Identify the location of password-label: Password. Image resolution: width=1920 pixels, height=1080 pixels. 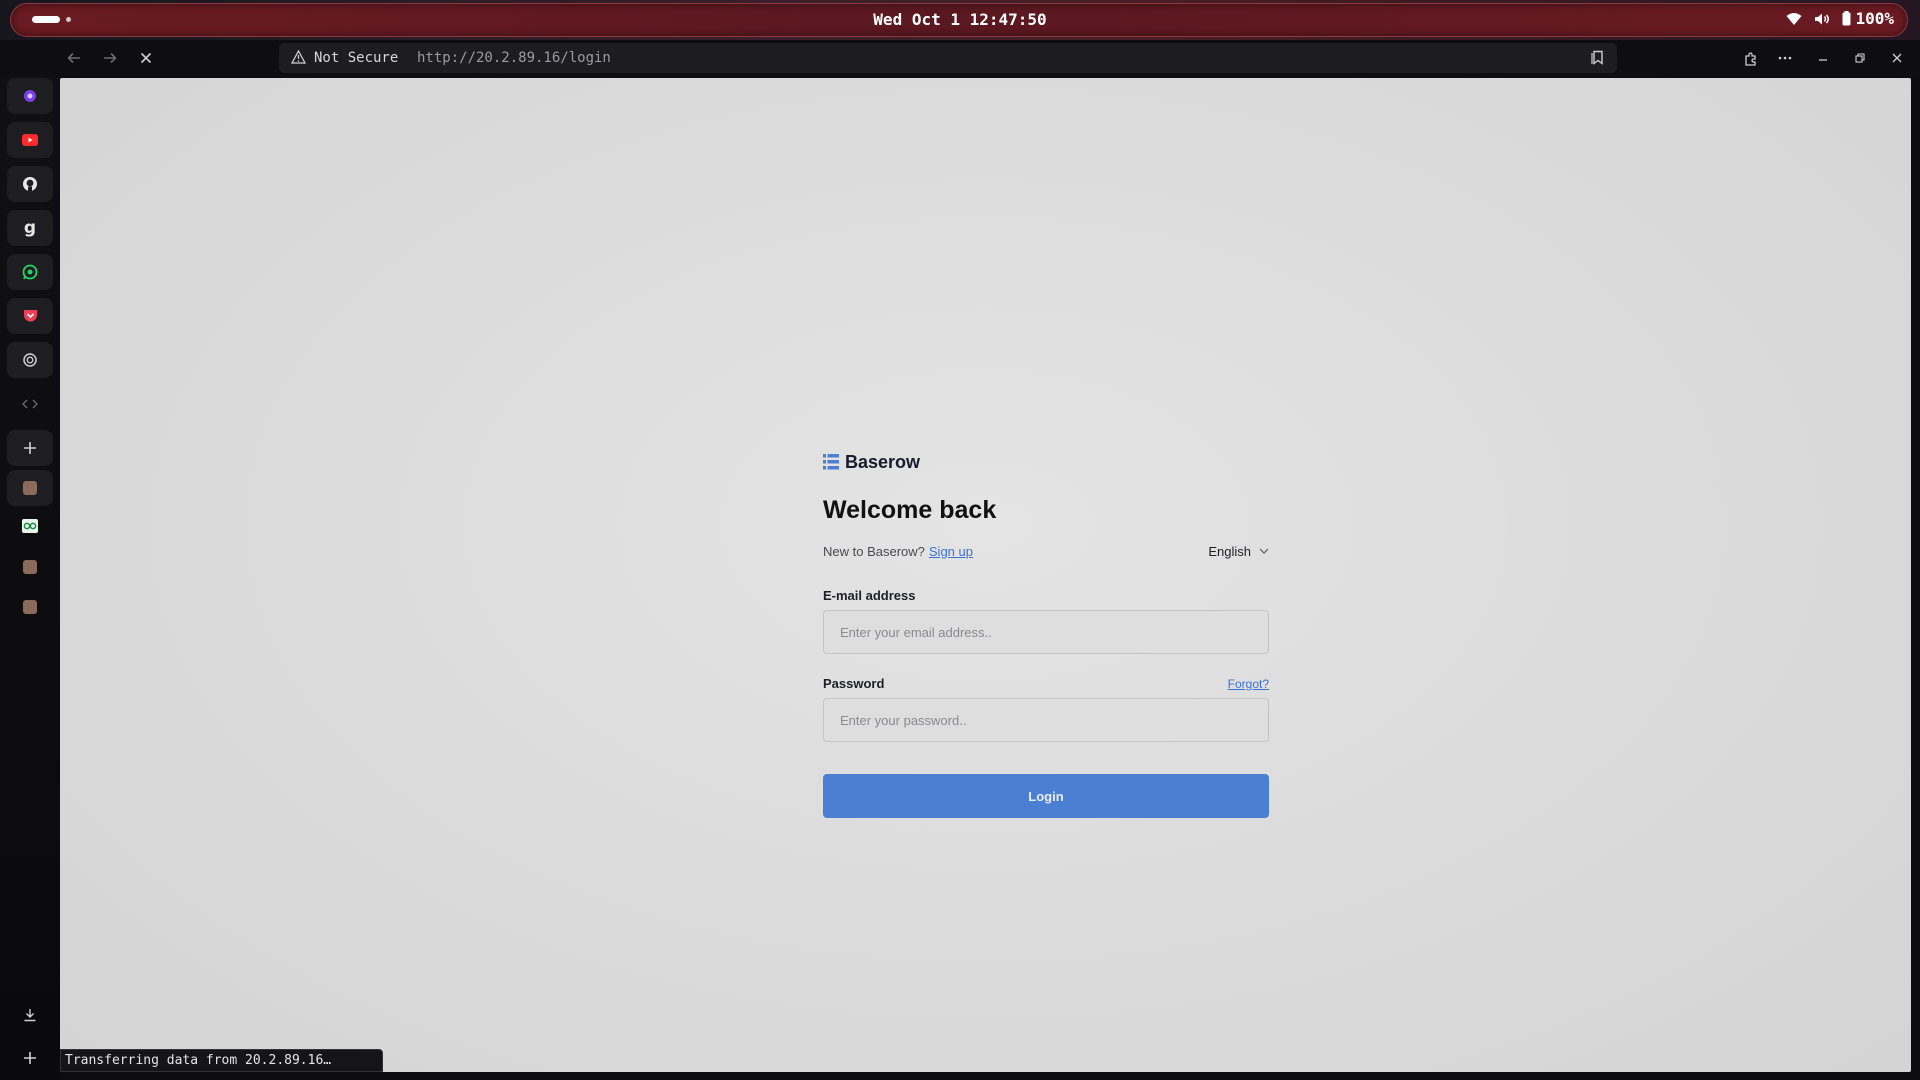
(854, 683).